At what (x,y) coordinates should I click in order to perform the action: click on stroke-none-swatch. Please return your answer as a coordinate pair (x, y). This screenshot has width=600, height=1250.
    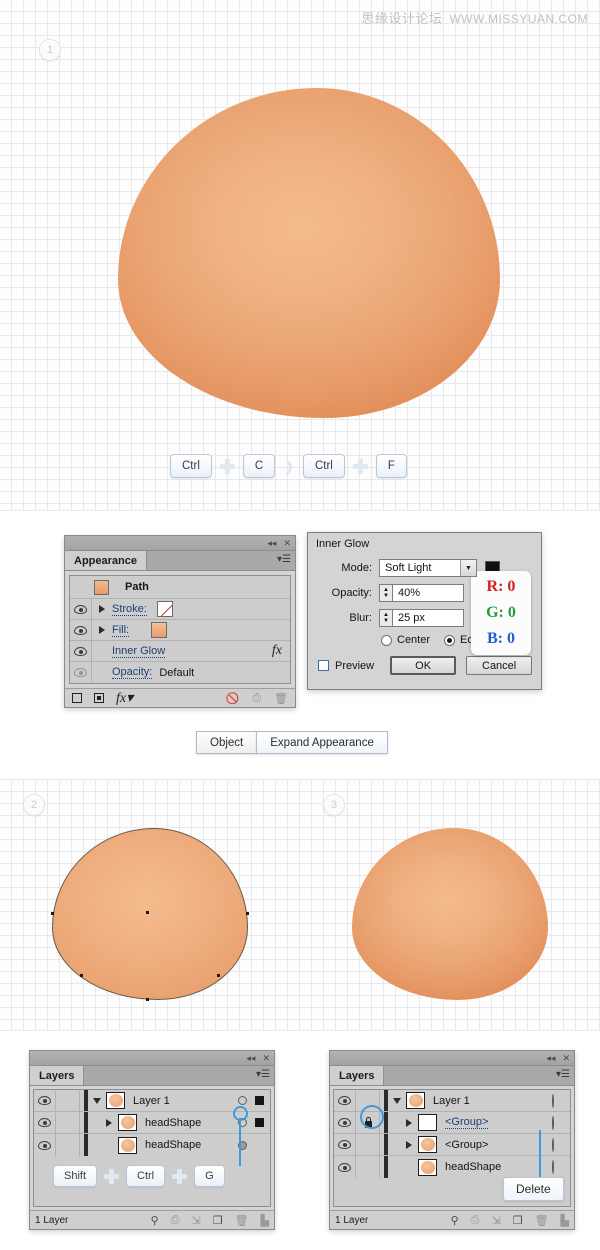
    Looking at the image, I should click on (164, 609).